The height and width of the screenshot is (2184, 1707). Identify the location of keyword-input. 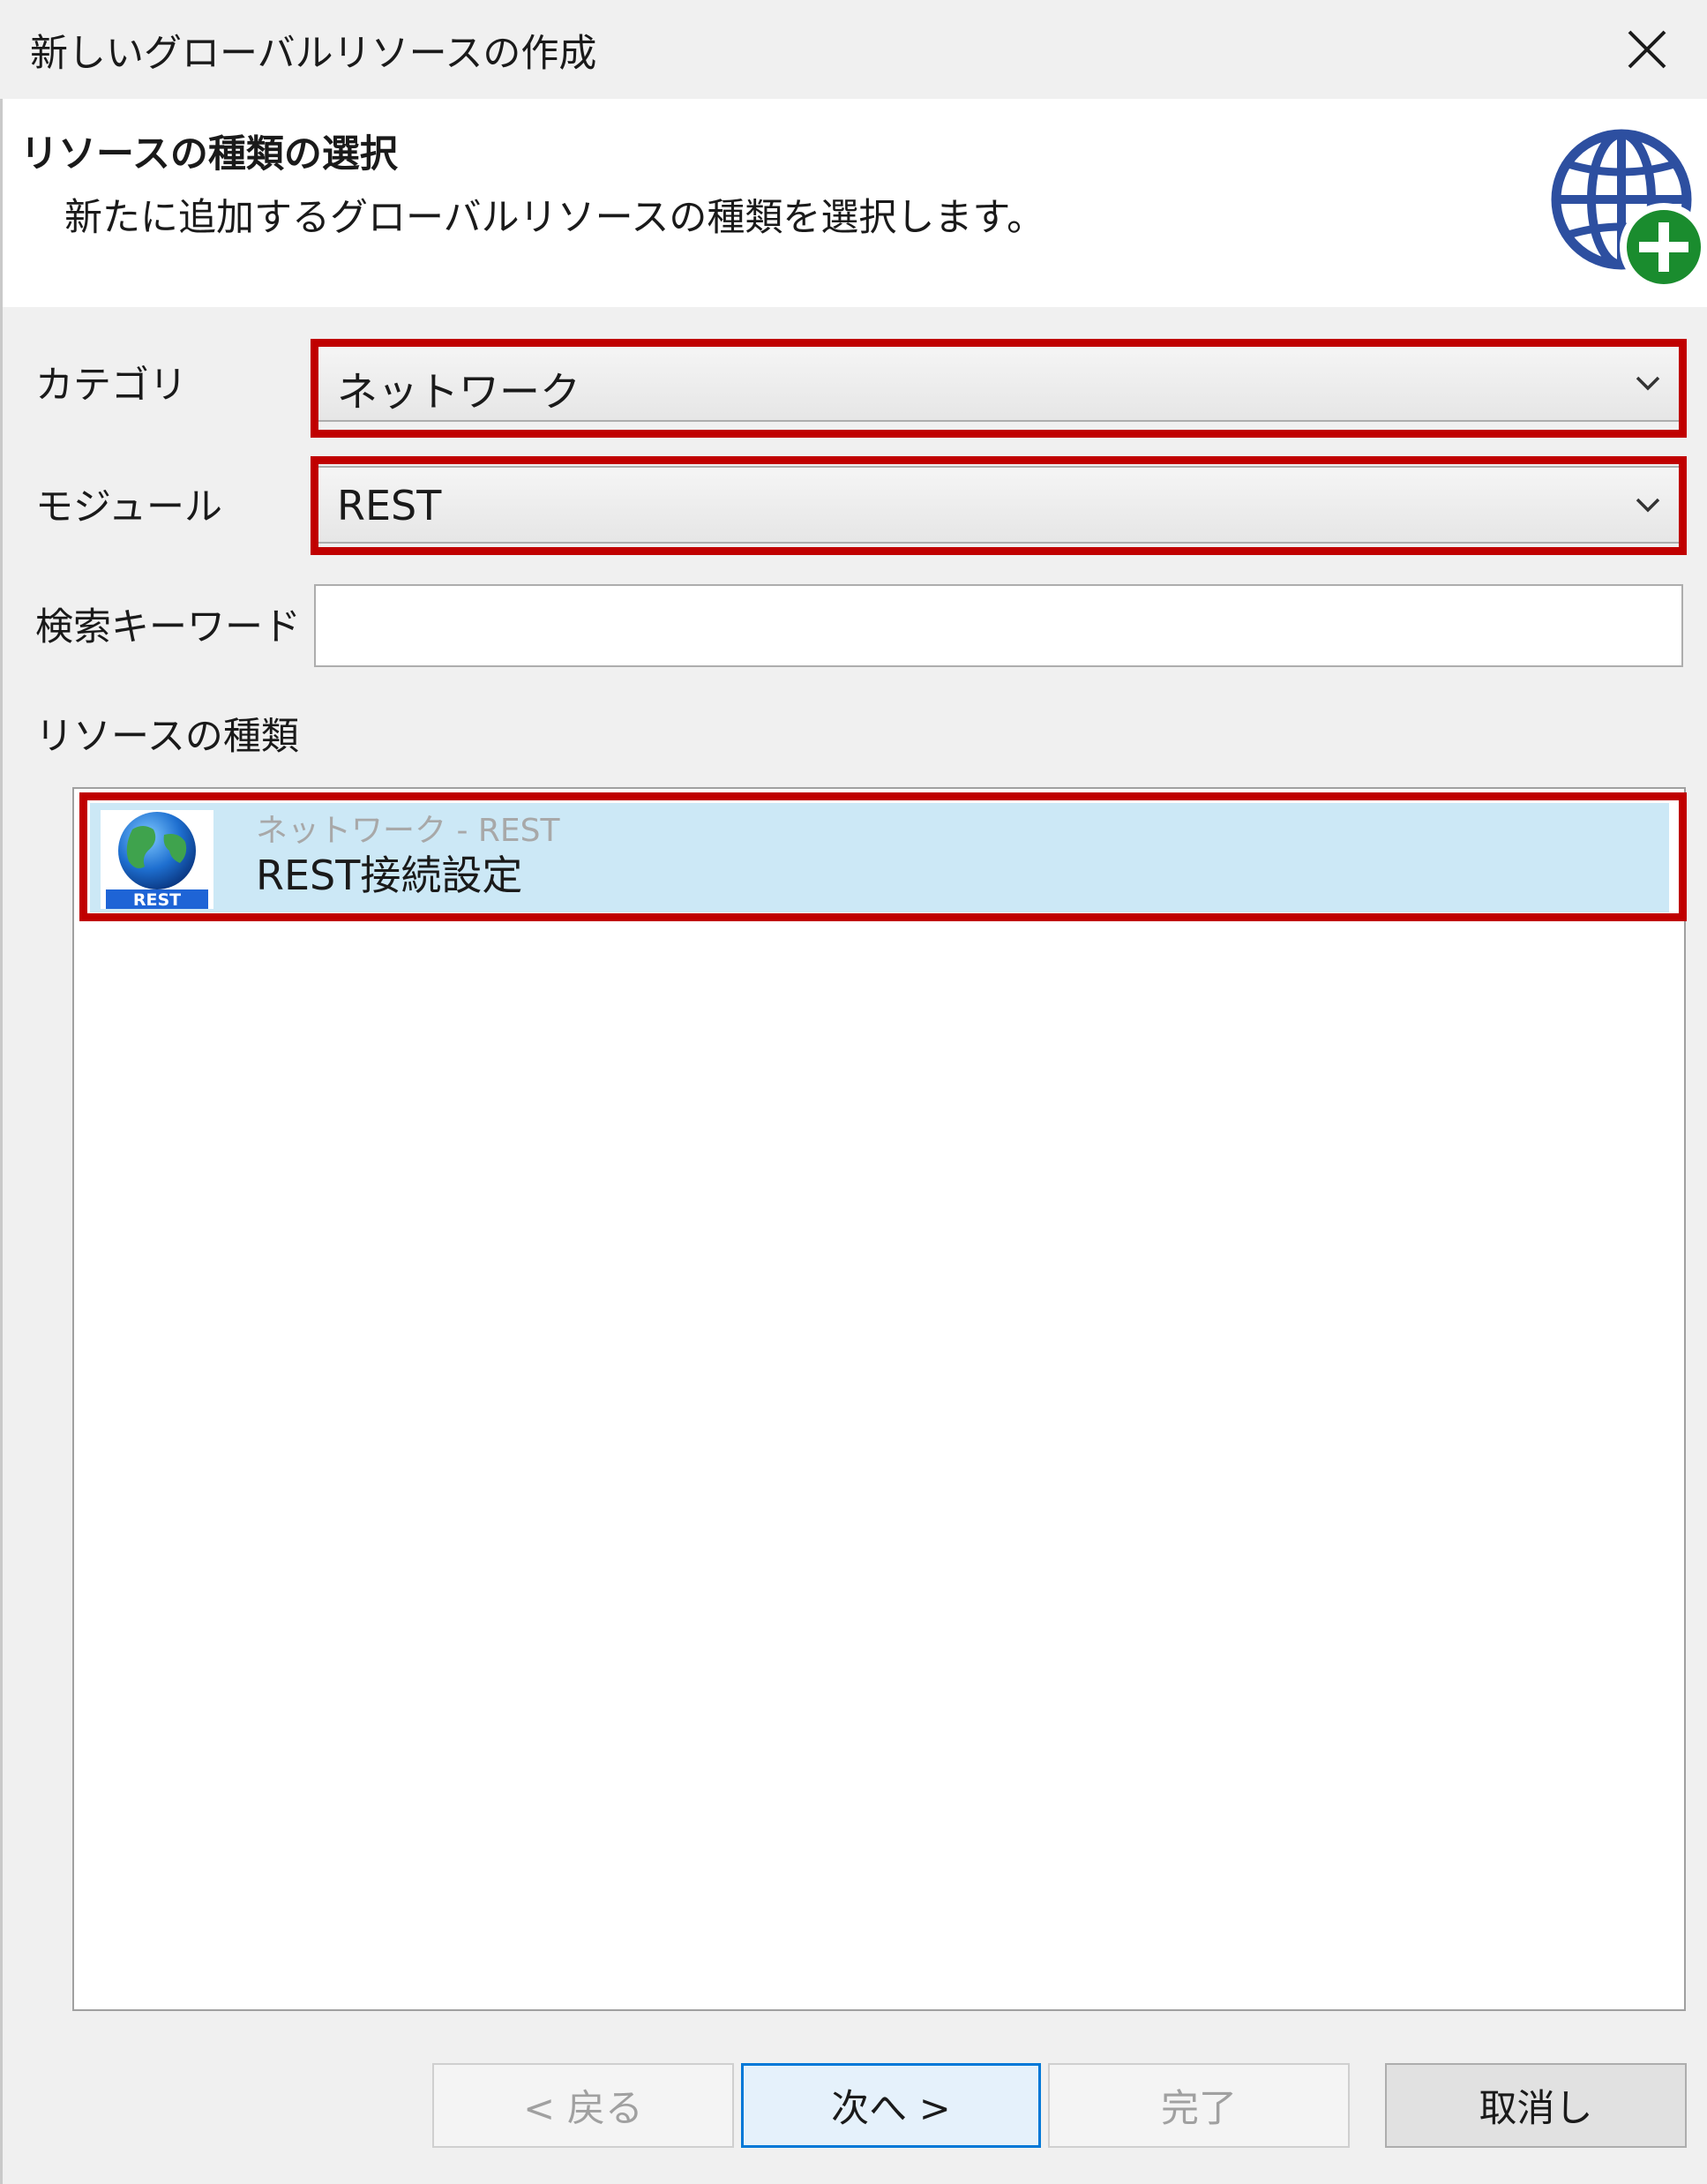
(998, 625).